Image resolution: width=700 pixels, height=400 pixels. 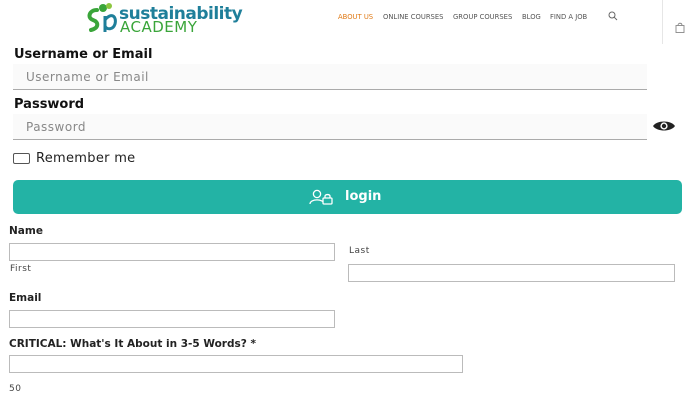 I want to click on search-icon, so click(x=613, y=16).